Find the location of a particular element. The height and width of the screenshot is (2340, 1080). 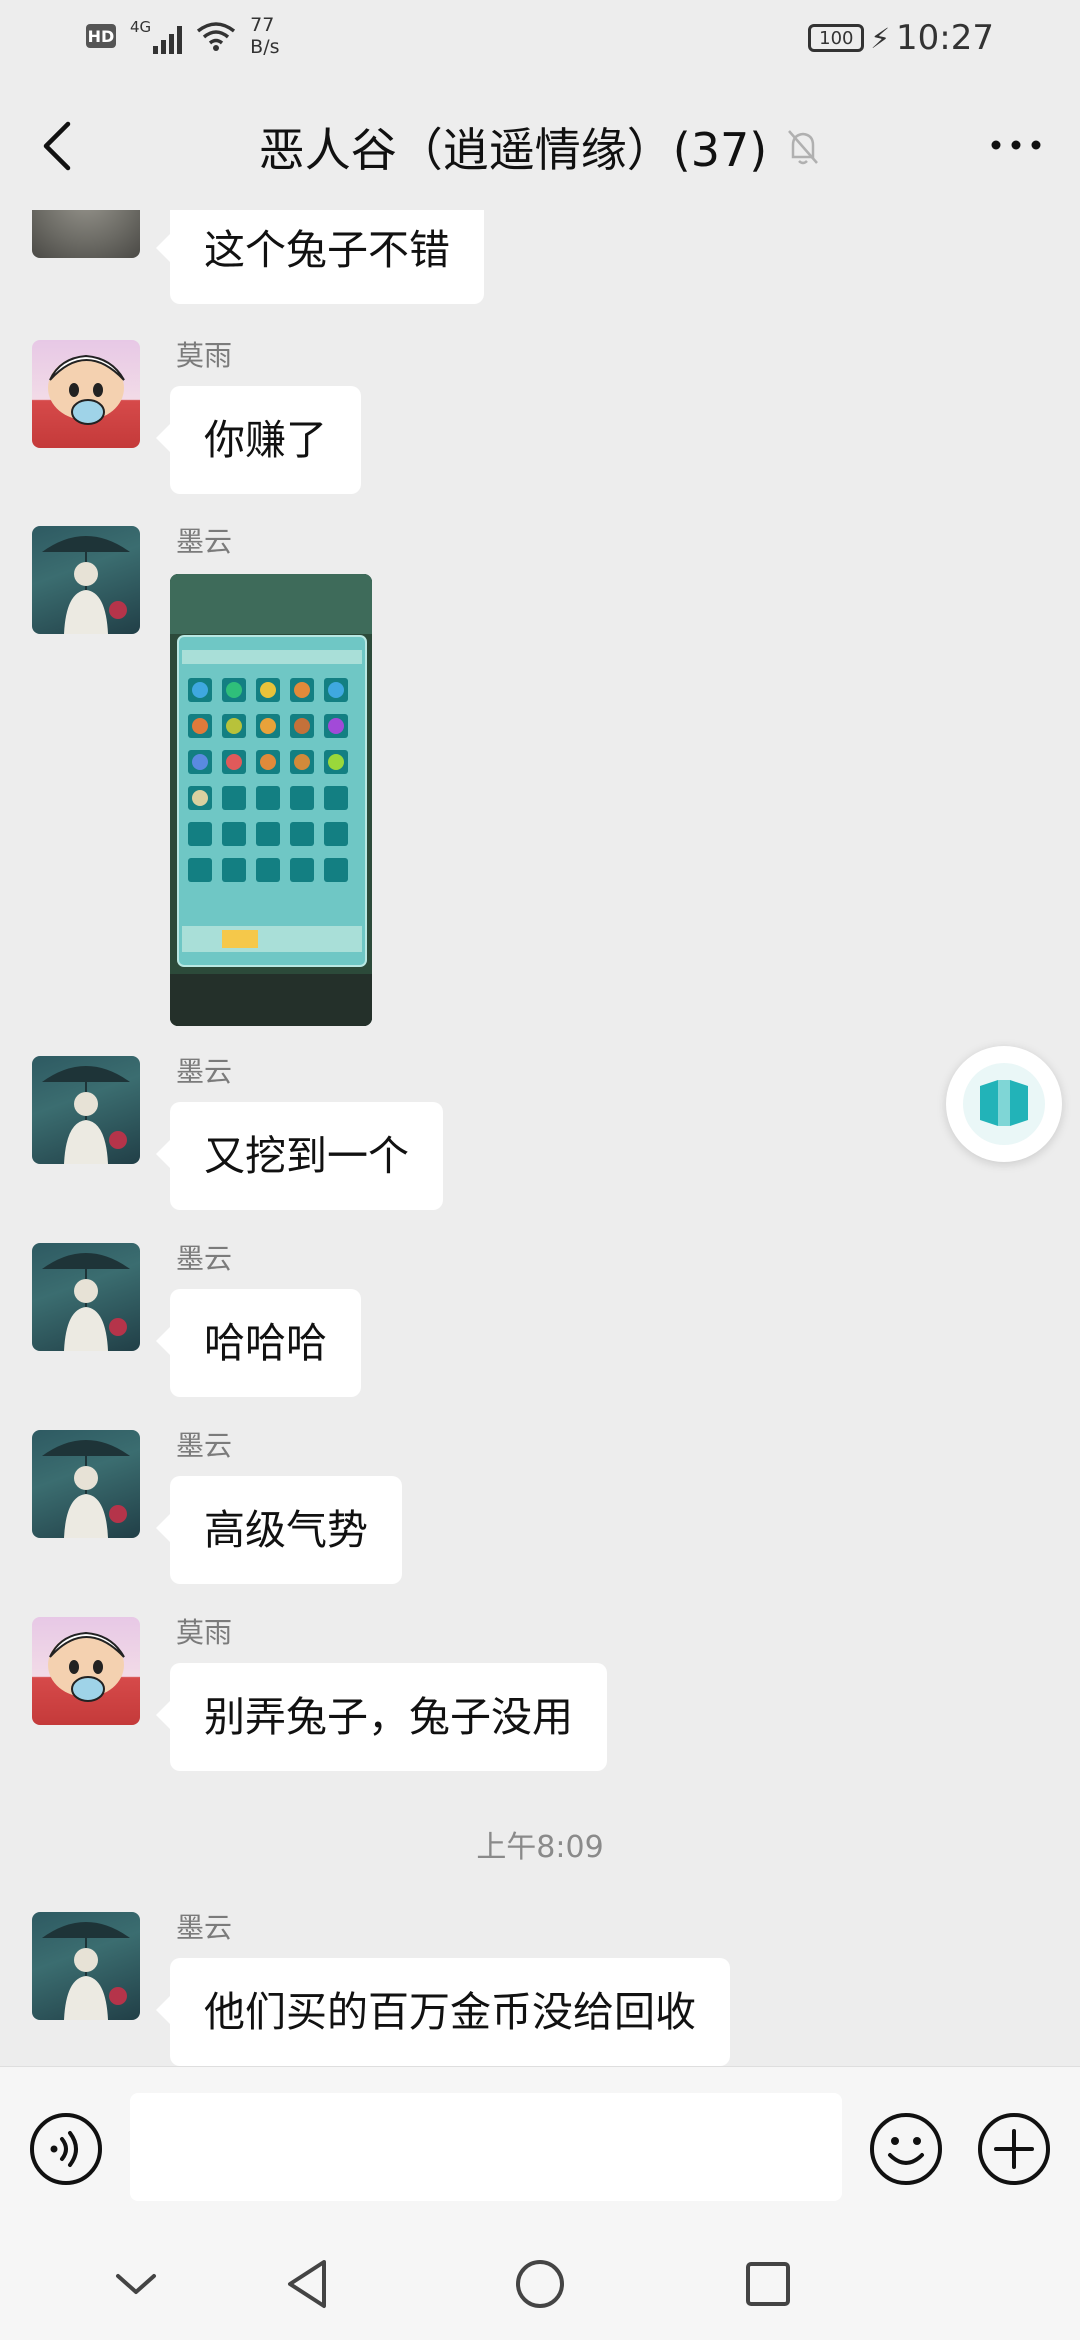

wifi-icon is located at coordinates (216, 36).